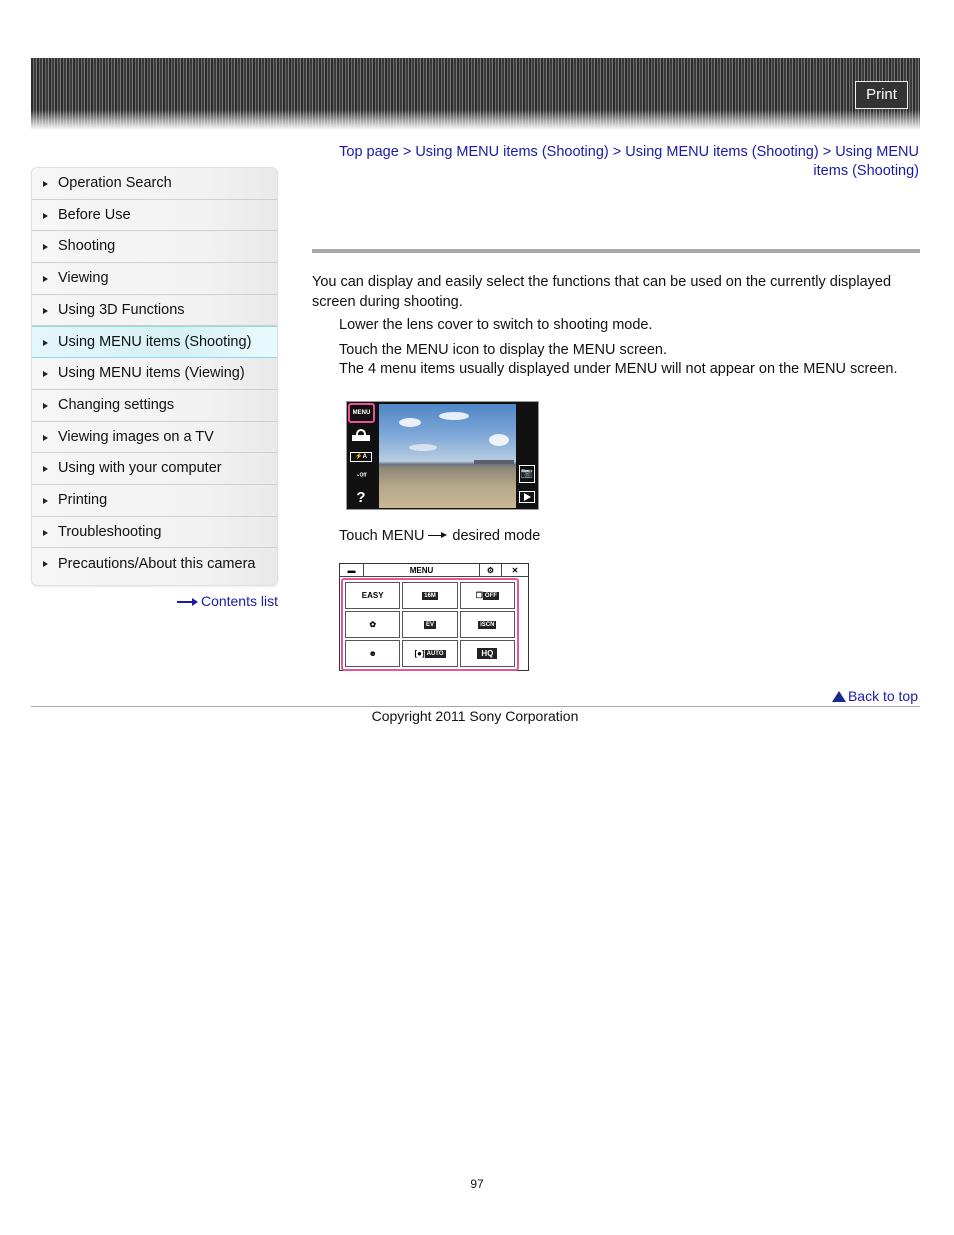 The image size is (954, 1235). I want to click on sidebar-item-label: Viewing images on a TV, so click(136, 436).